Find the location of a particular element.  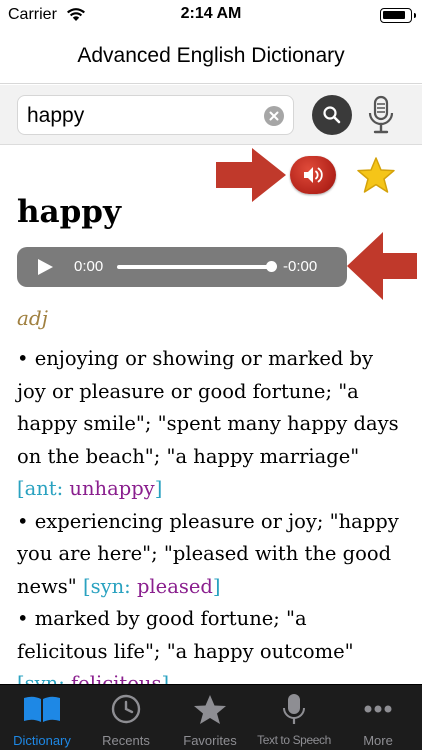

book-icon is located at coordinates (42, 709).